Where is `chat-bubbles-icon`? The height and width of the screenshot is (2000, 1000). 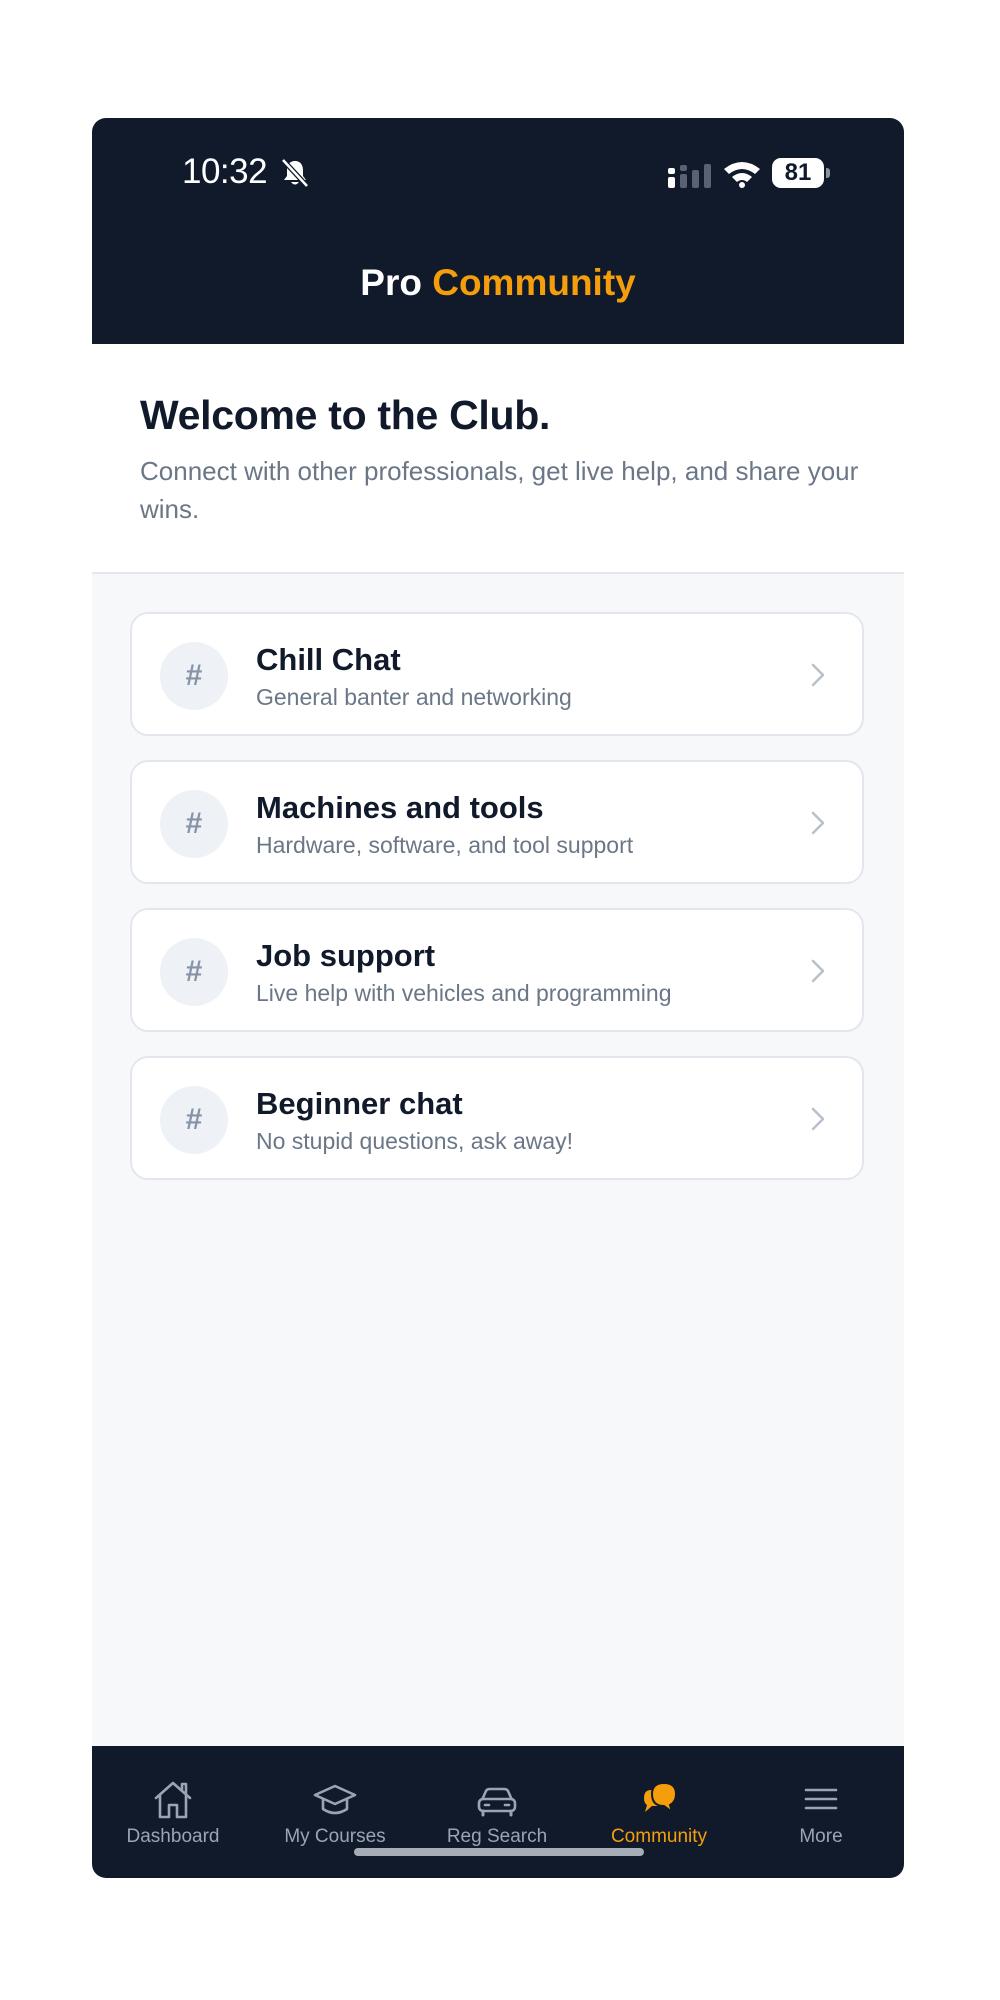 chat-bubbles-icon is located at coordinates (661, 1798).